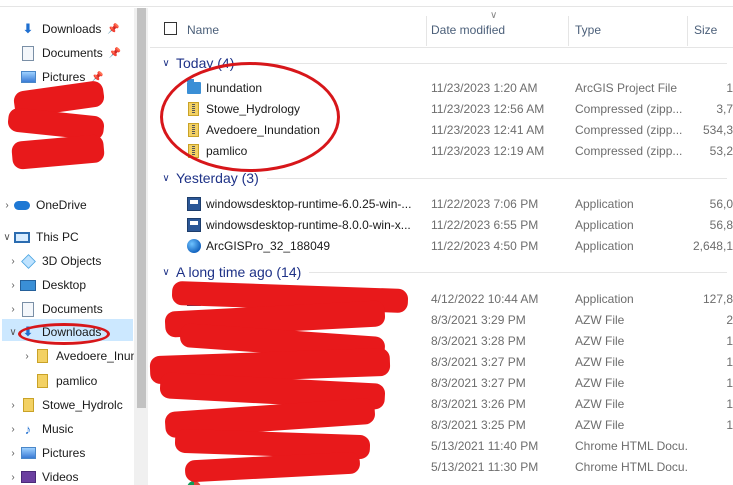  What do you see at coordinates (203, 30) in the screenshot?
I see `column-name: Name` at bounding box center [203, 30].